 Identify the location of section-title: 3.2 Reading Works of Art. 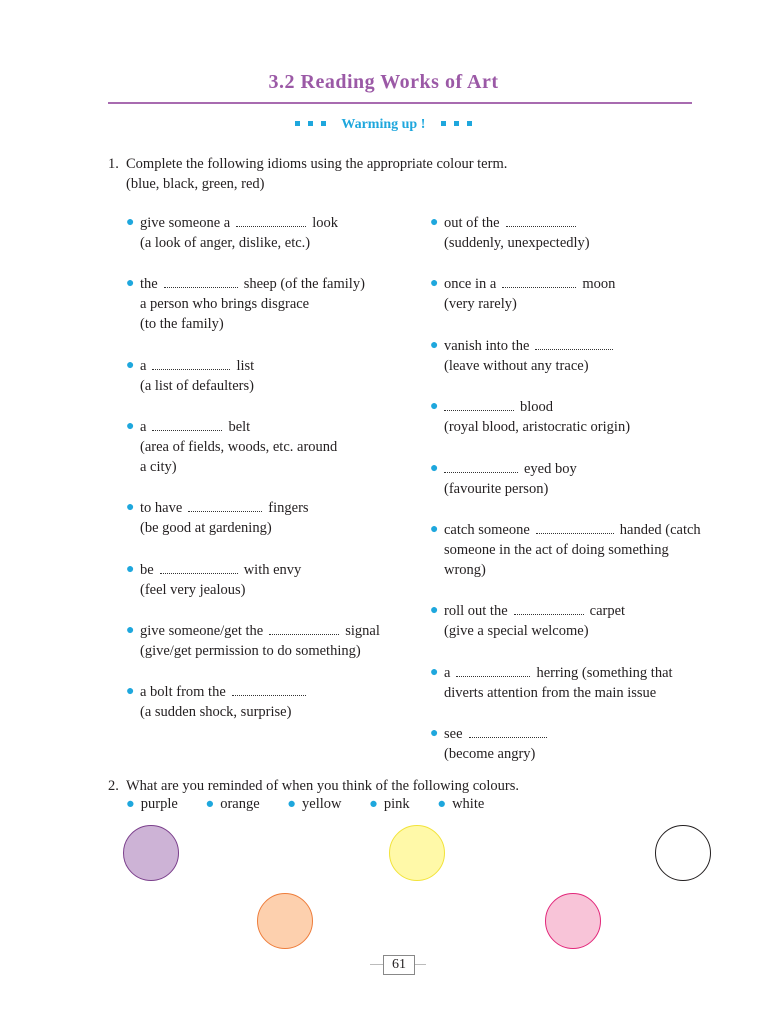
(383, 82).